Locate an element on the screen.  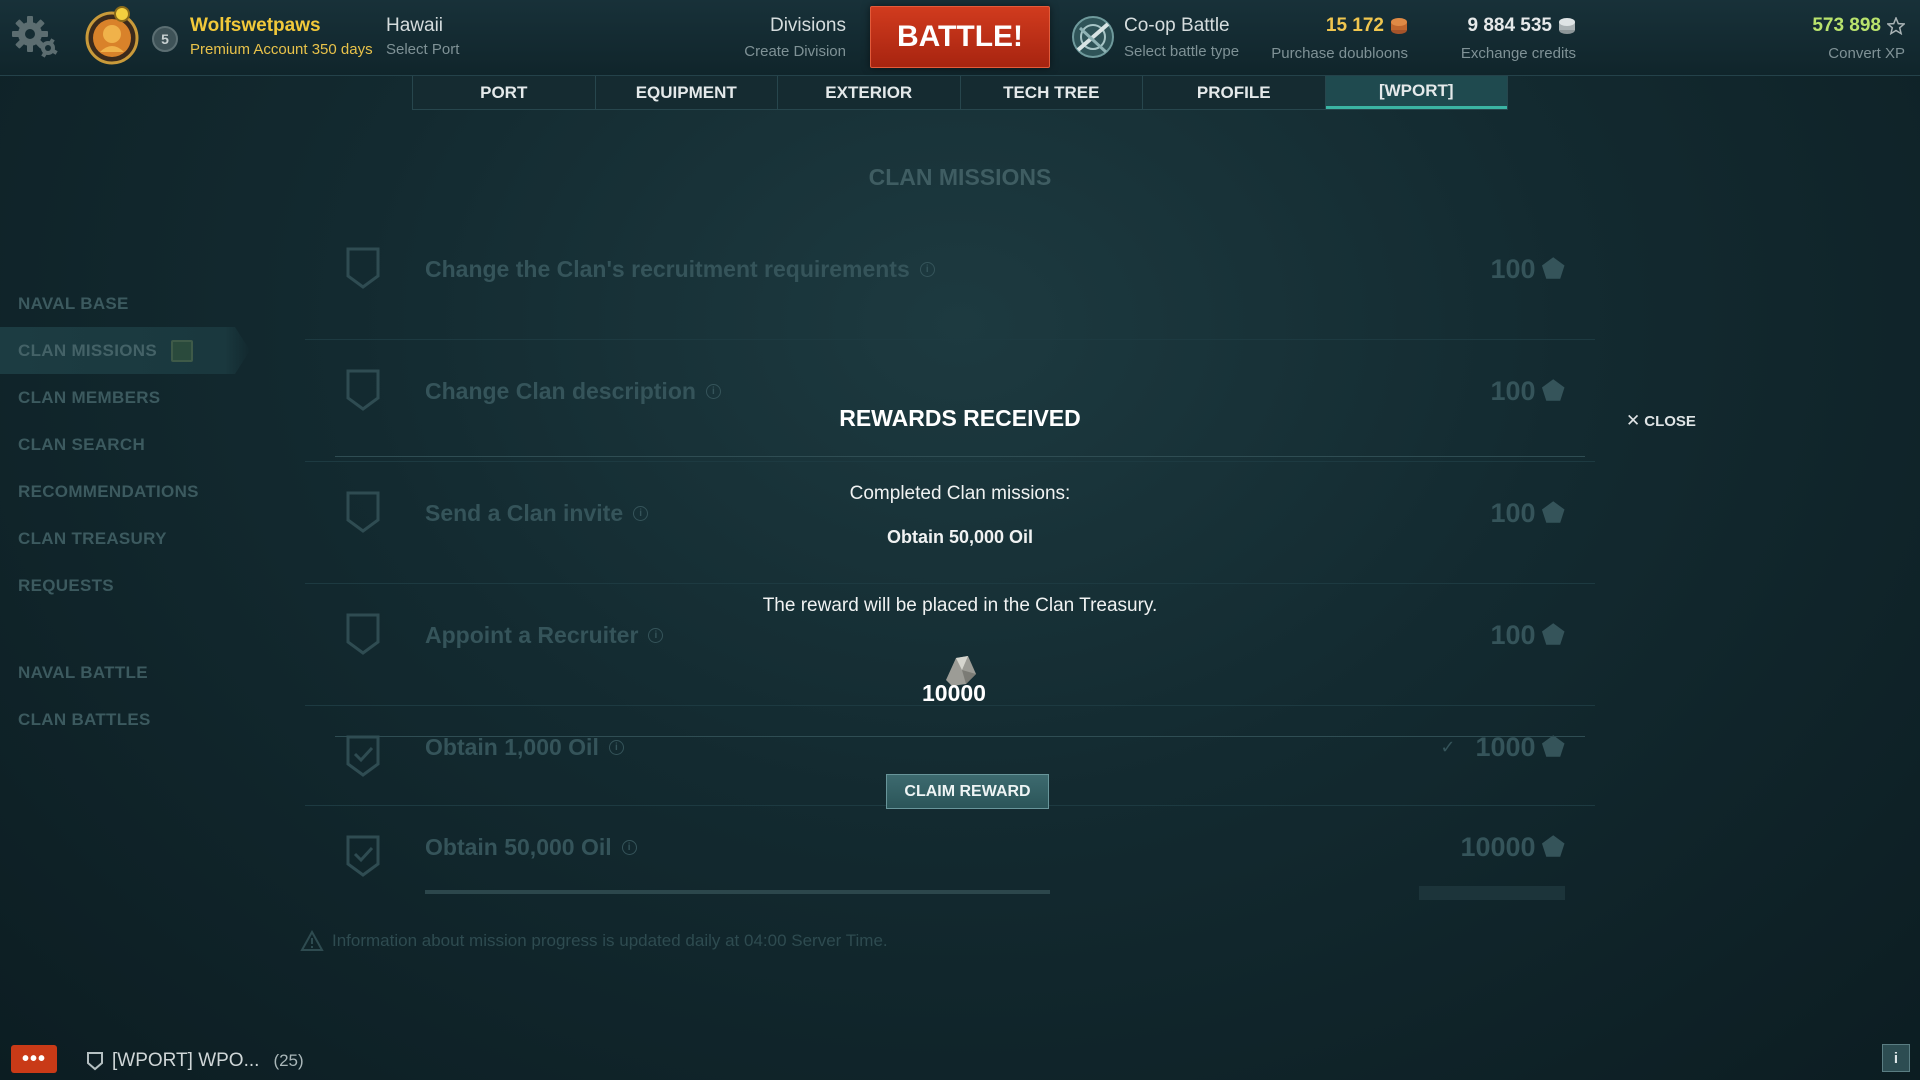
sidebar-item-label: CLAN MISSIONS is located at coordinates (87, 350).